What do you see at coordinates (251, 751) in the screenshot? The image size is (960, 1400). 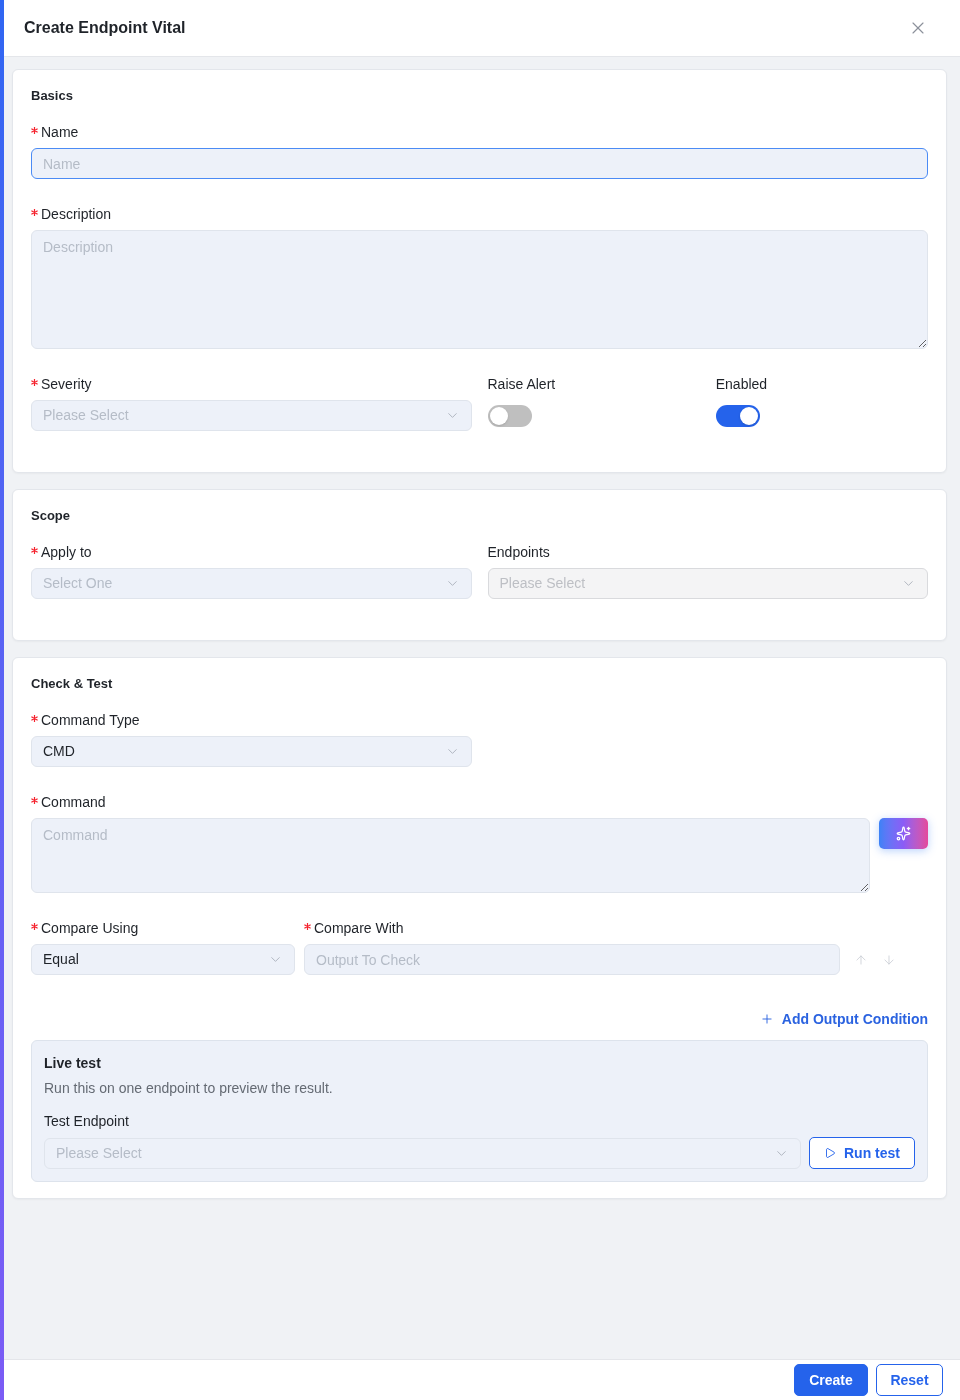 I see `command-type-select: CMD` at bounding box center [251, 751].